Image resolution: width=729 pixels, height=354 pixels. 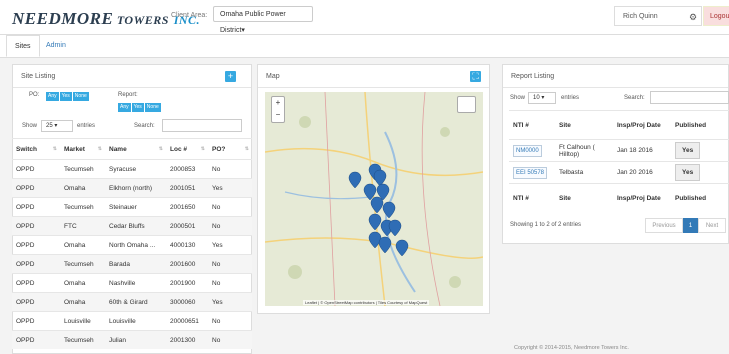 What do you see at coordinates (49, 126) in the screenshot?
I see `page-size-value: 25` at bounding box center [49, 126].